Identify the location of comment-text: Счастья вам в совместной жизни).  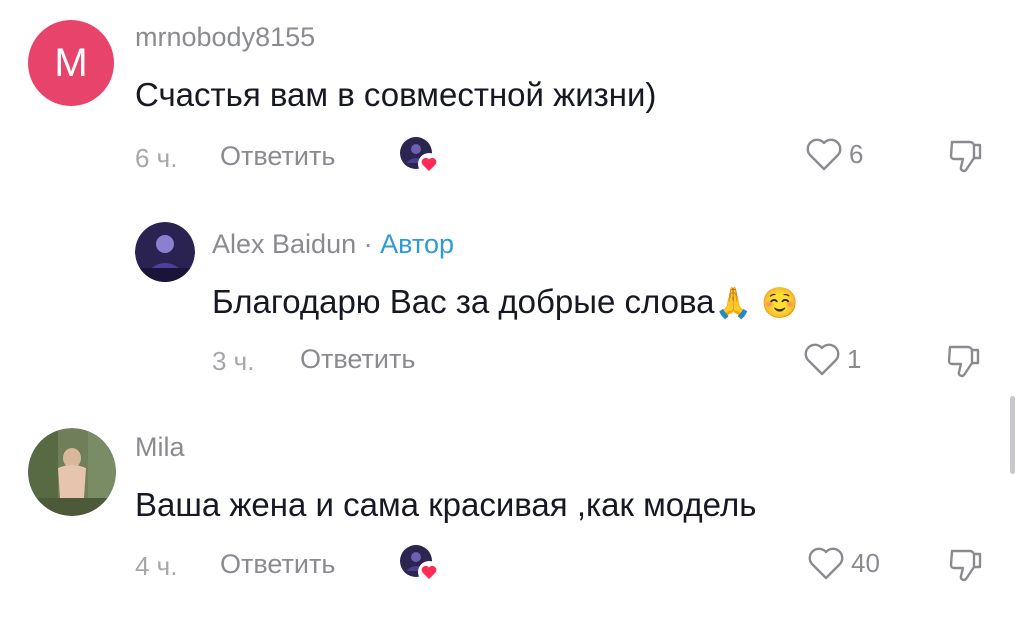
(396, 94).